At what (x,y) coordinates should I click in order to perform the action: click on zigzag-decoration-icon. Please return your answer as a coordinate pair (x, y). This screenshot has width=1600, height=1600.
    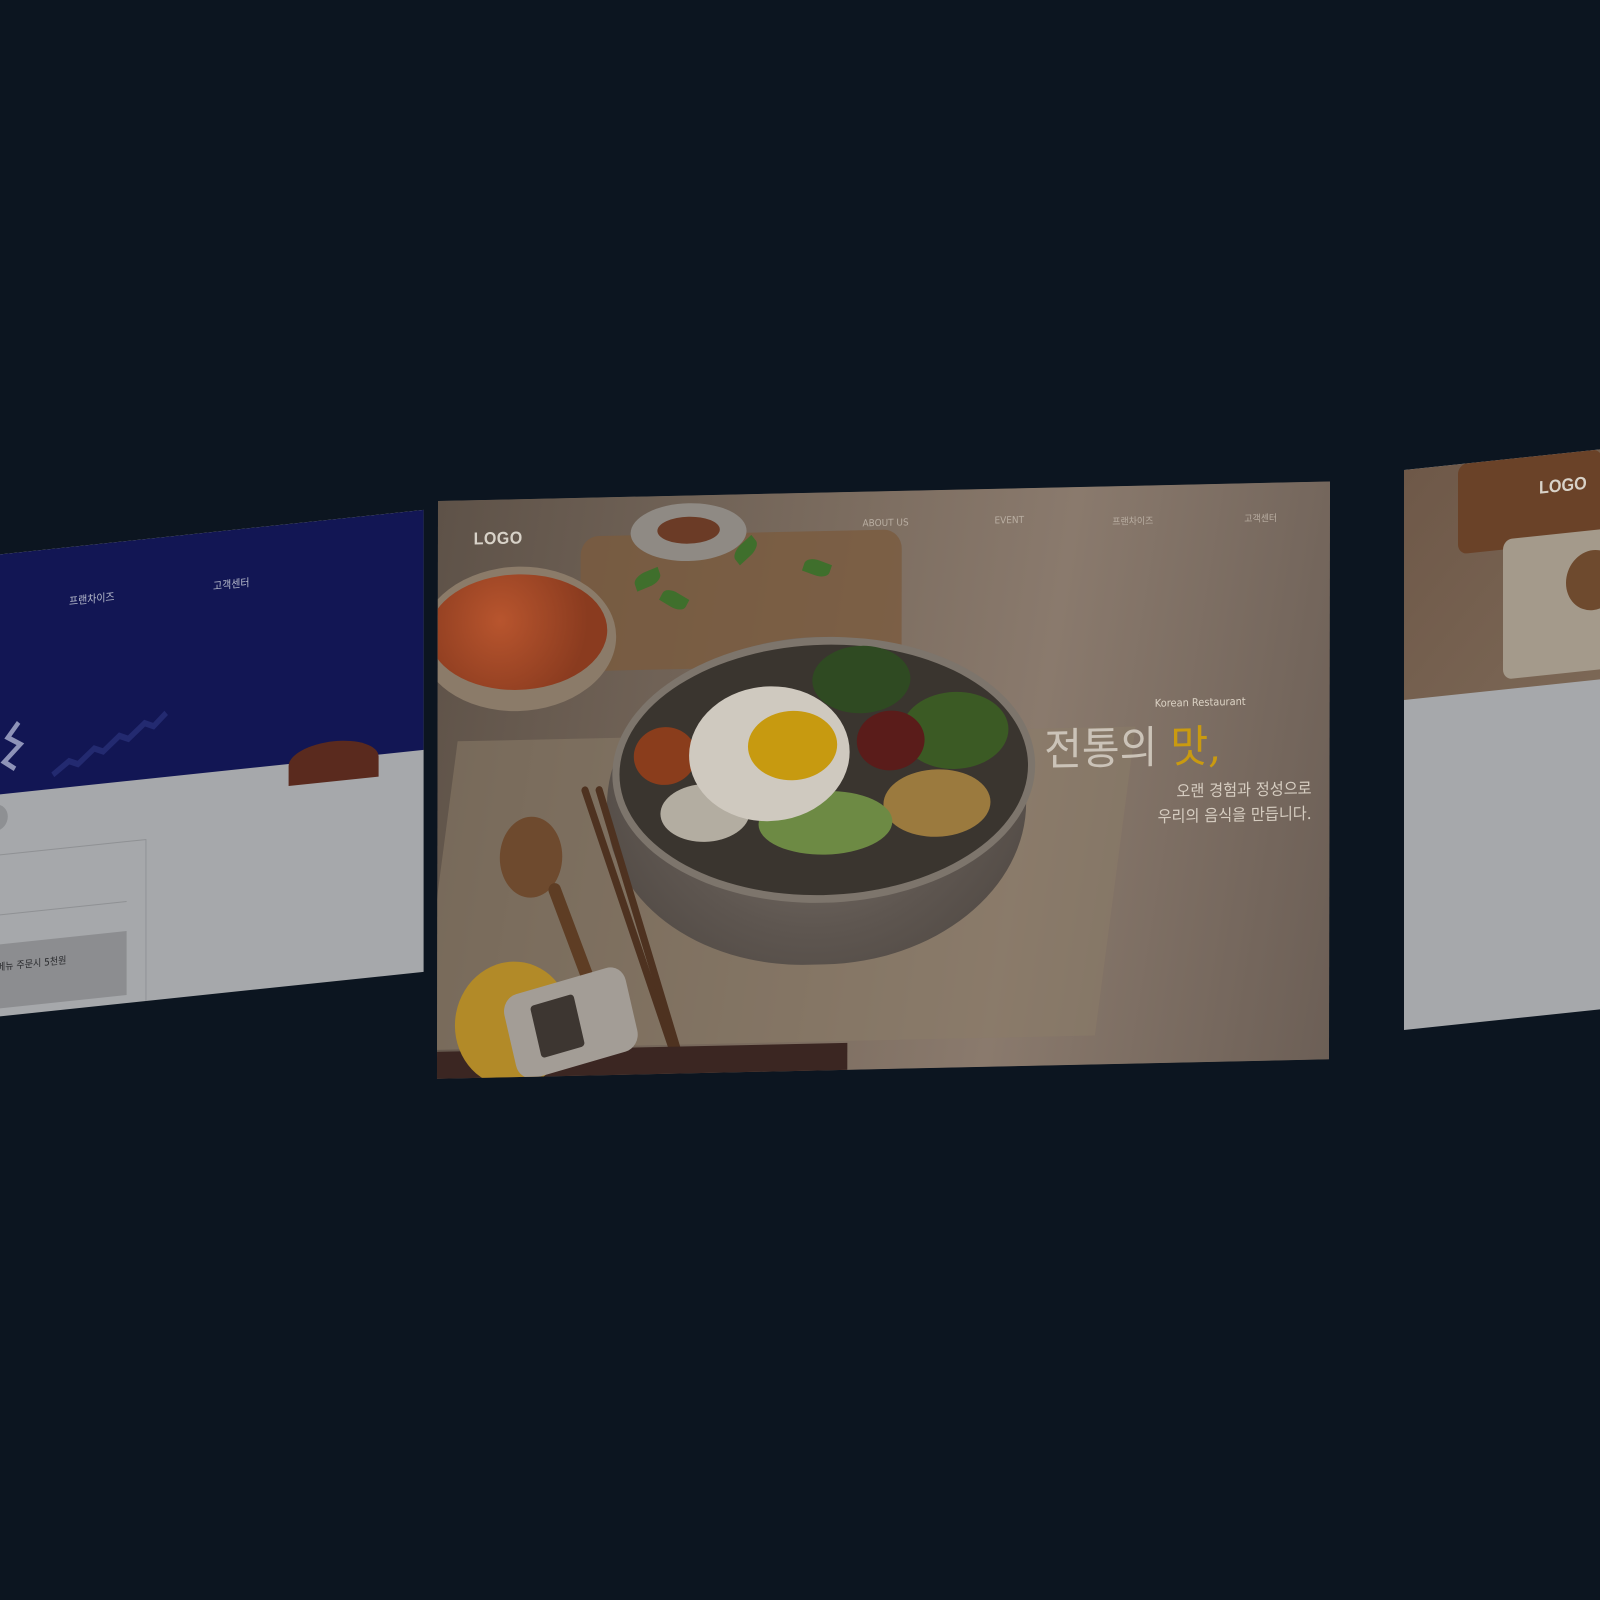
    Looking at the image, I should click on (12, 745).